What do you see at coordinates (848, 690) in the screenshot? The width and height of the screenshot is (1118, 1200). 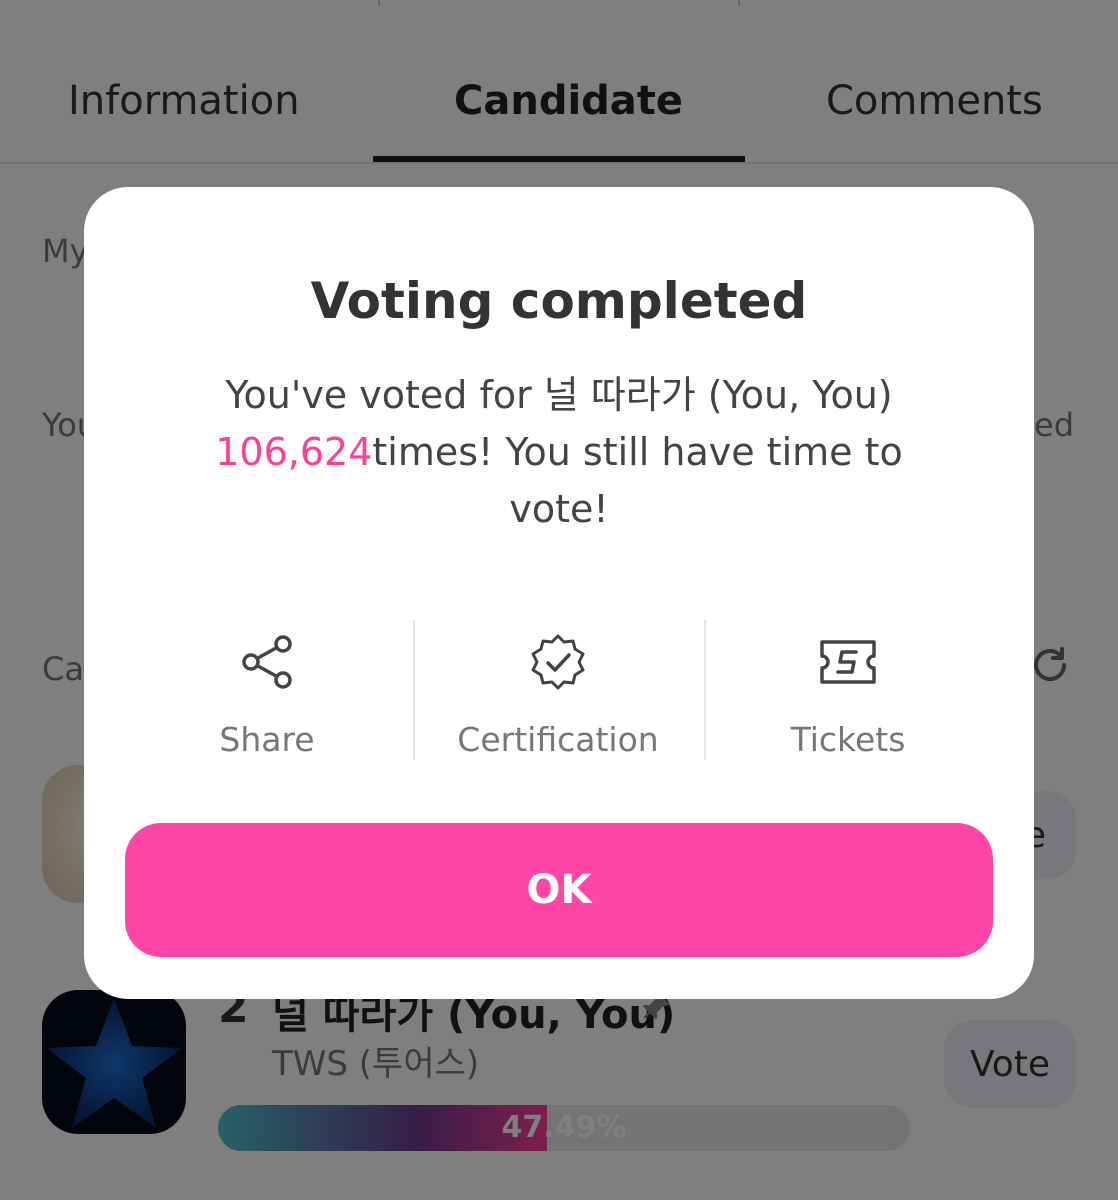 I see `tickets-action: Tickets` at bounding box center [848, 690].